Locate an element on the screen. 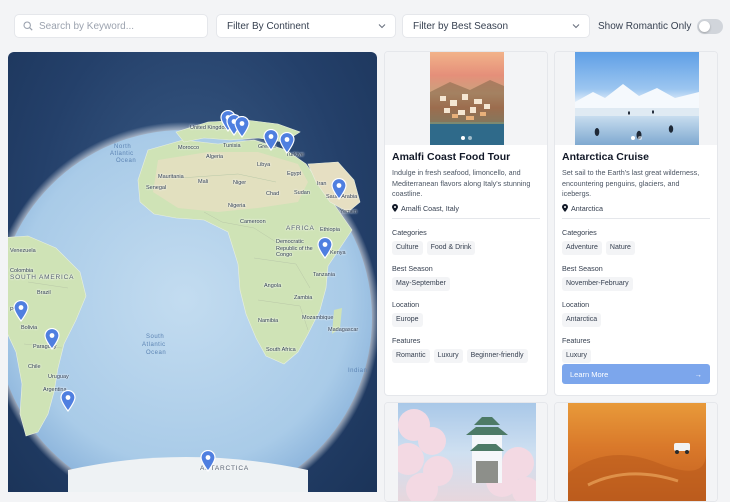  map-label: Zambia is located at coordinates (303, 298).